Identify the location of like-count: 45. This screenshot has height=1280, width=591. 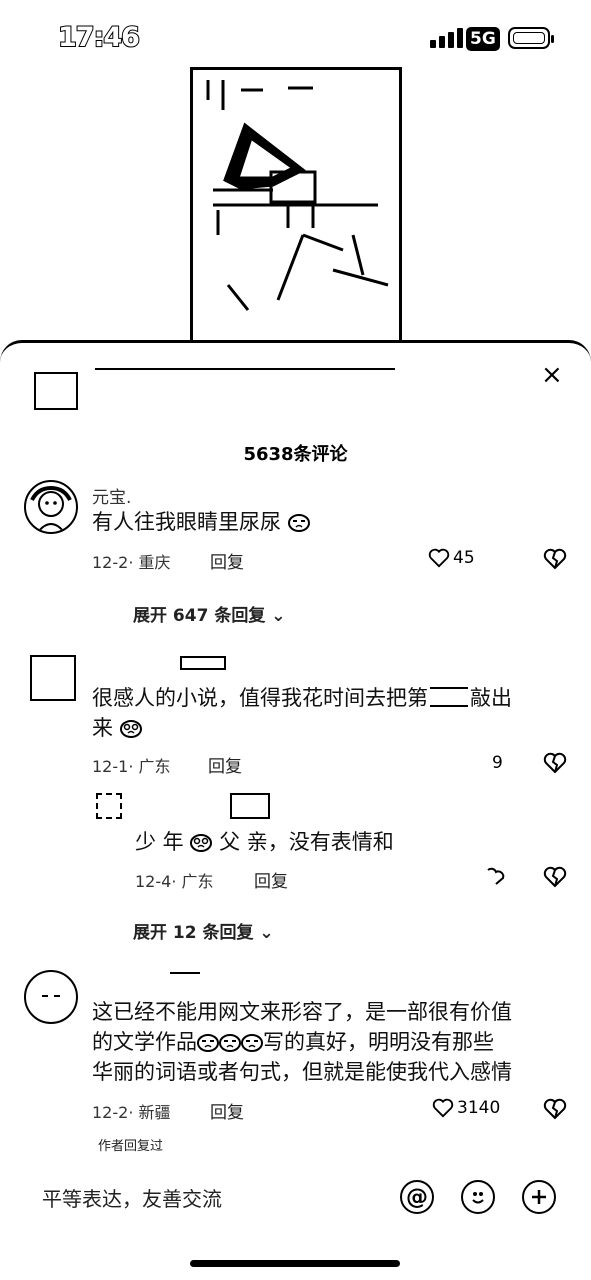
(464, 558).